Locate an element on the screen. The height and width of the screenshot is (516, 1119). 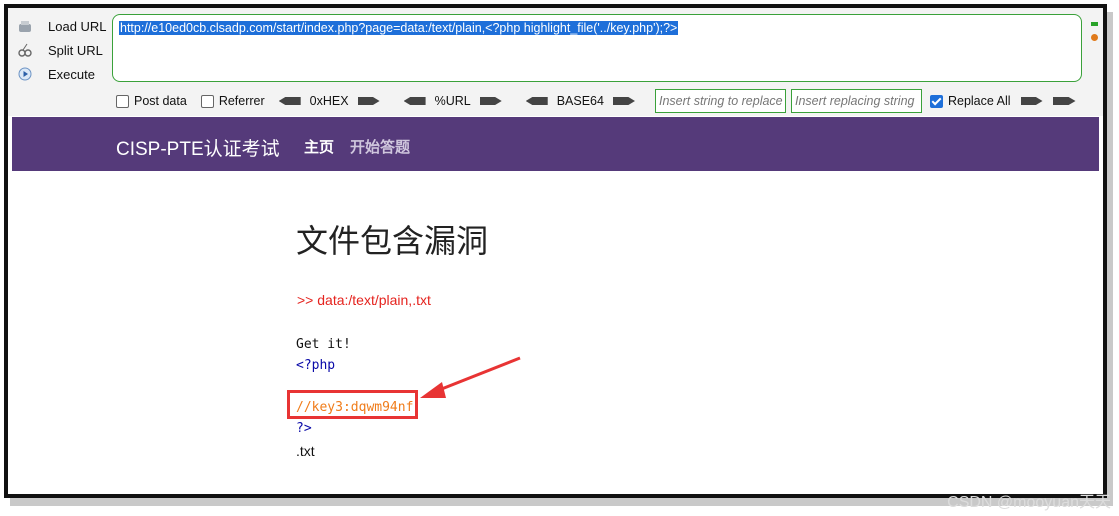
highlight-box is located at coordinates (352, 404).